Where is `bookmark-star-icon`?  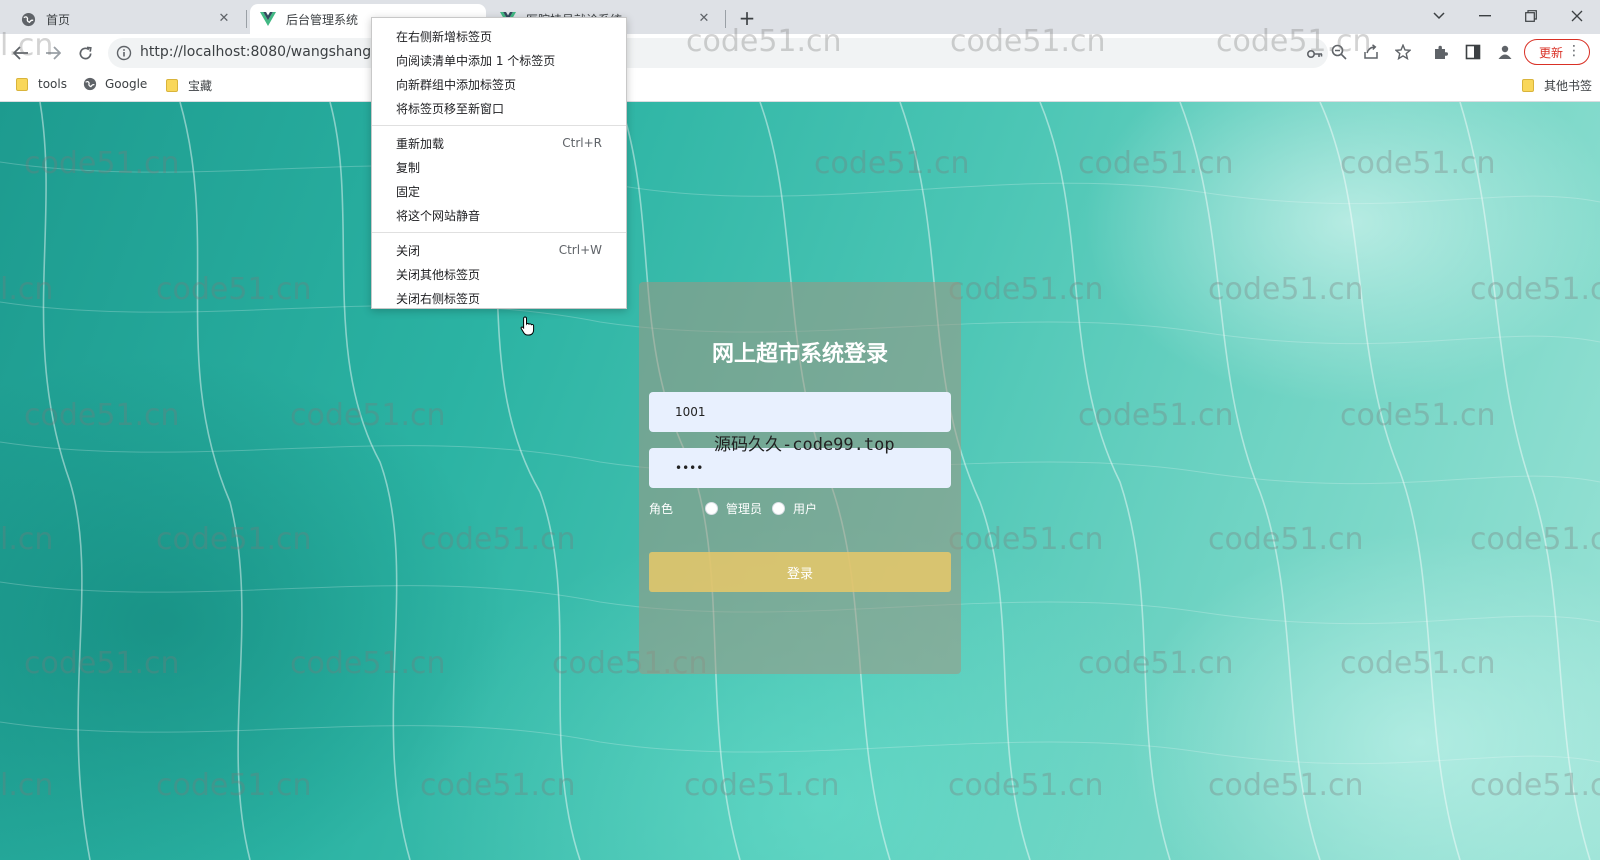 bookmark-star-icon is located at coordinates (1403, 52).